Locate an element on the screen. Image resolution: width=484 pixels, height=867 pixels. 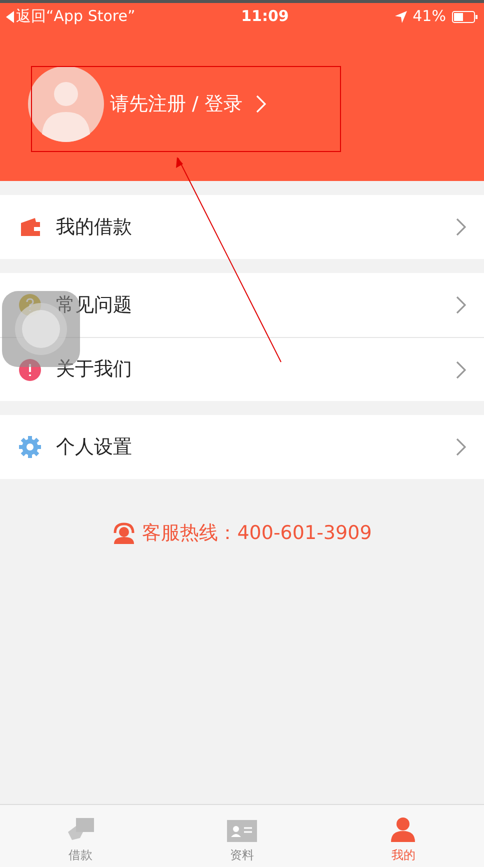
battery-icon is located at coordinates (465, 16).